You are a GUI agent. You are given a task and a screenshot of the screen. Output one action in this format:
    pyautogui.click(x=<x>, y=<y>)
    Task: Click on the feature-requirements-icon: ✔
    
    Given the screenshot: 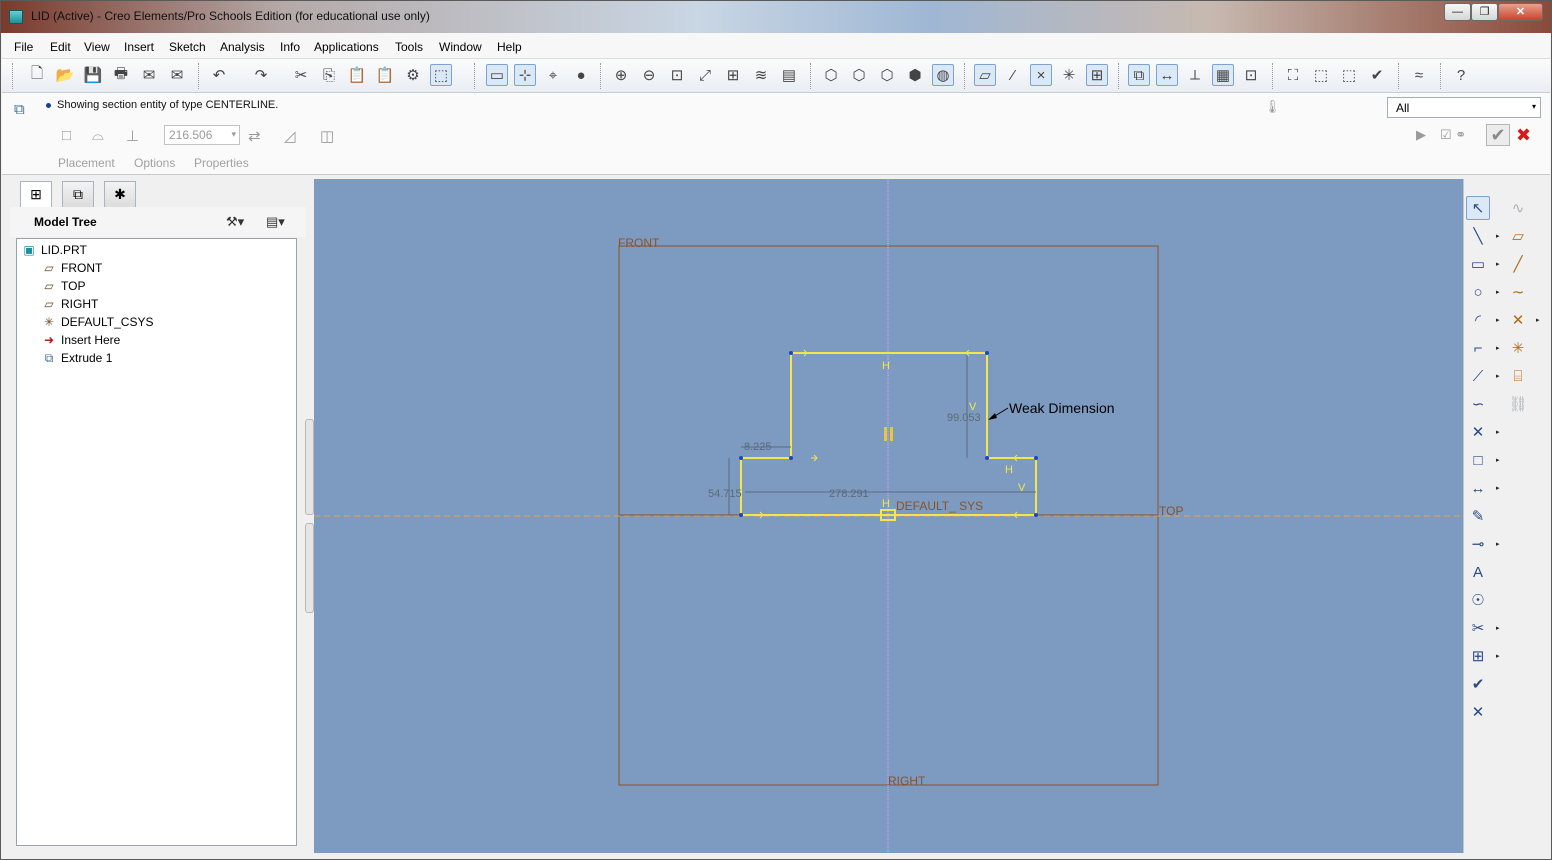 What is the action you would take?
    pyautogui.click(x=1377, y=75)
    